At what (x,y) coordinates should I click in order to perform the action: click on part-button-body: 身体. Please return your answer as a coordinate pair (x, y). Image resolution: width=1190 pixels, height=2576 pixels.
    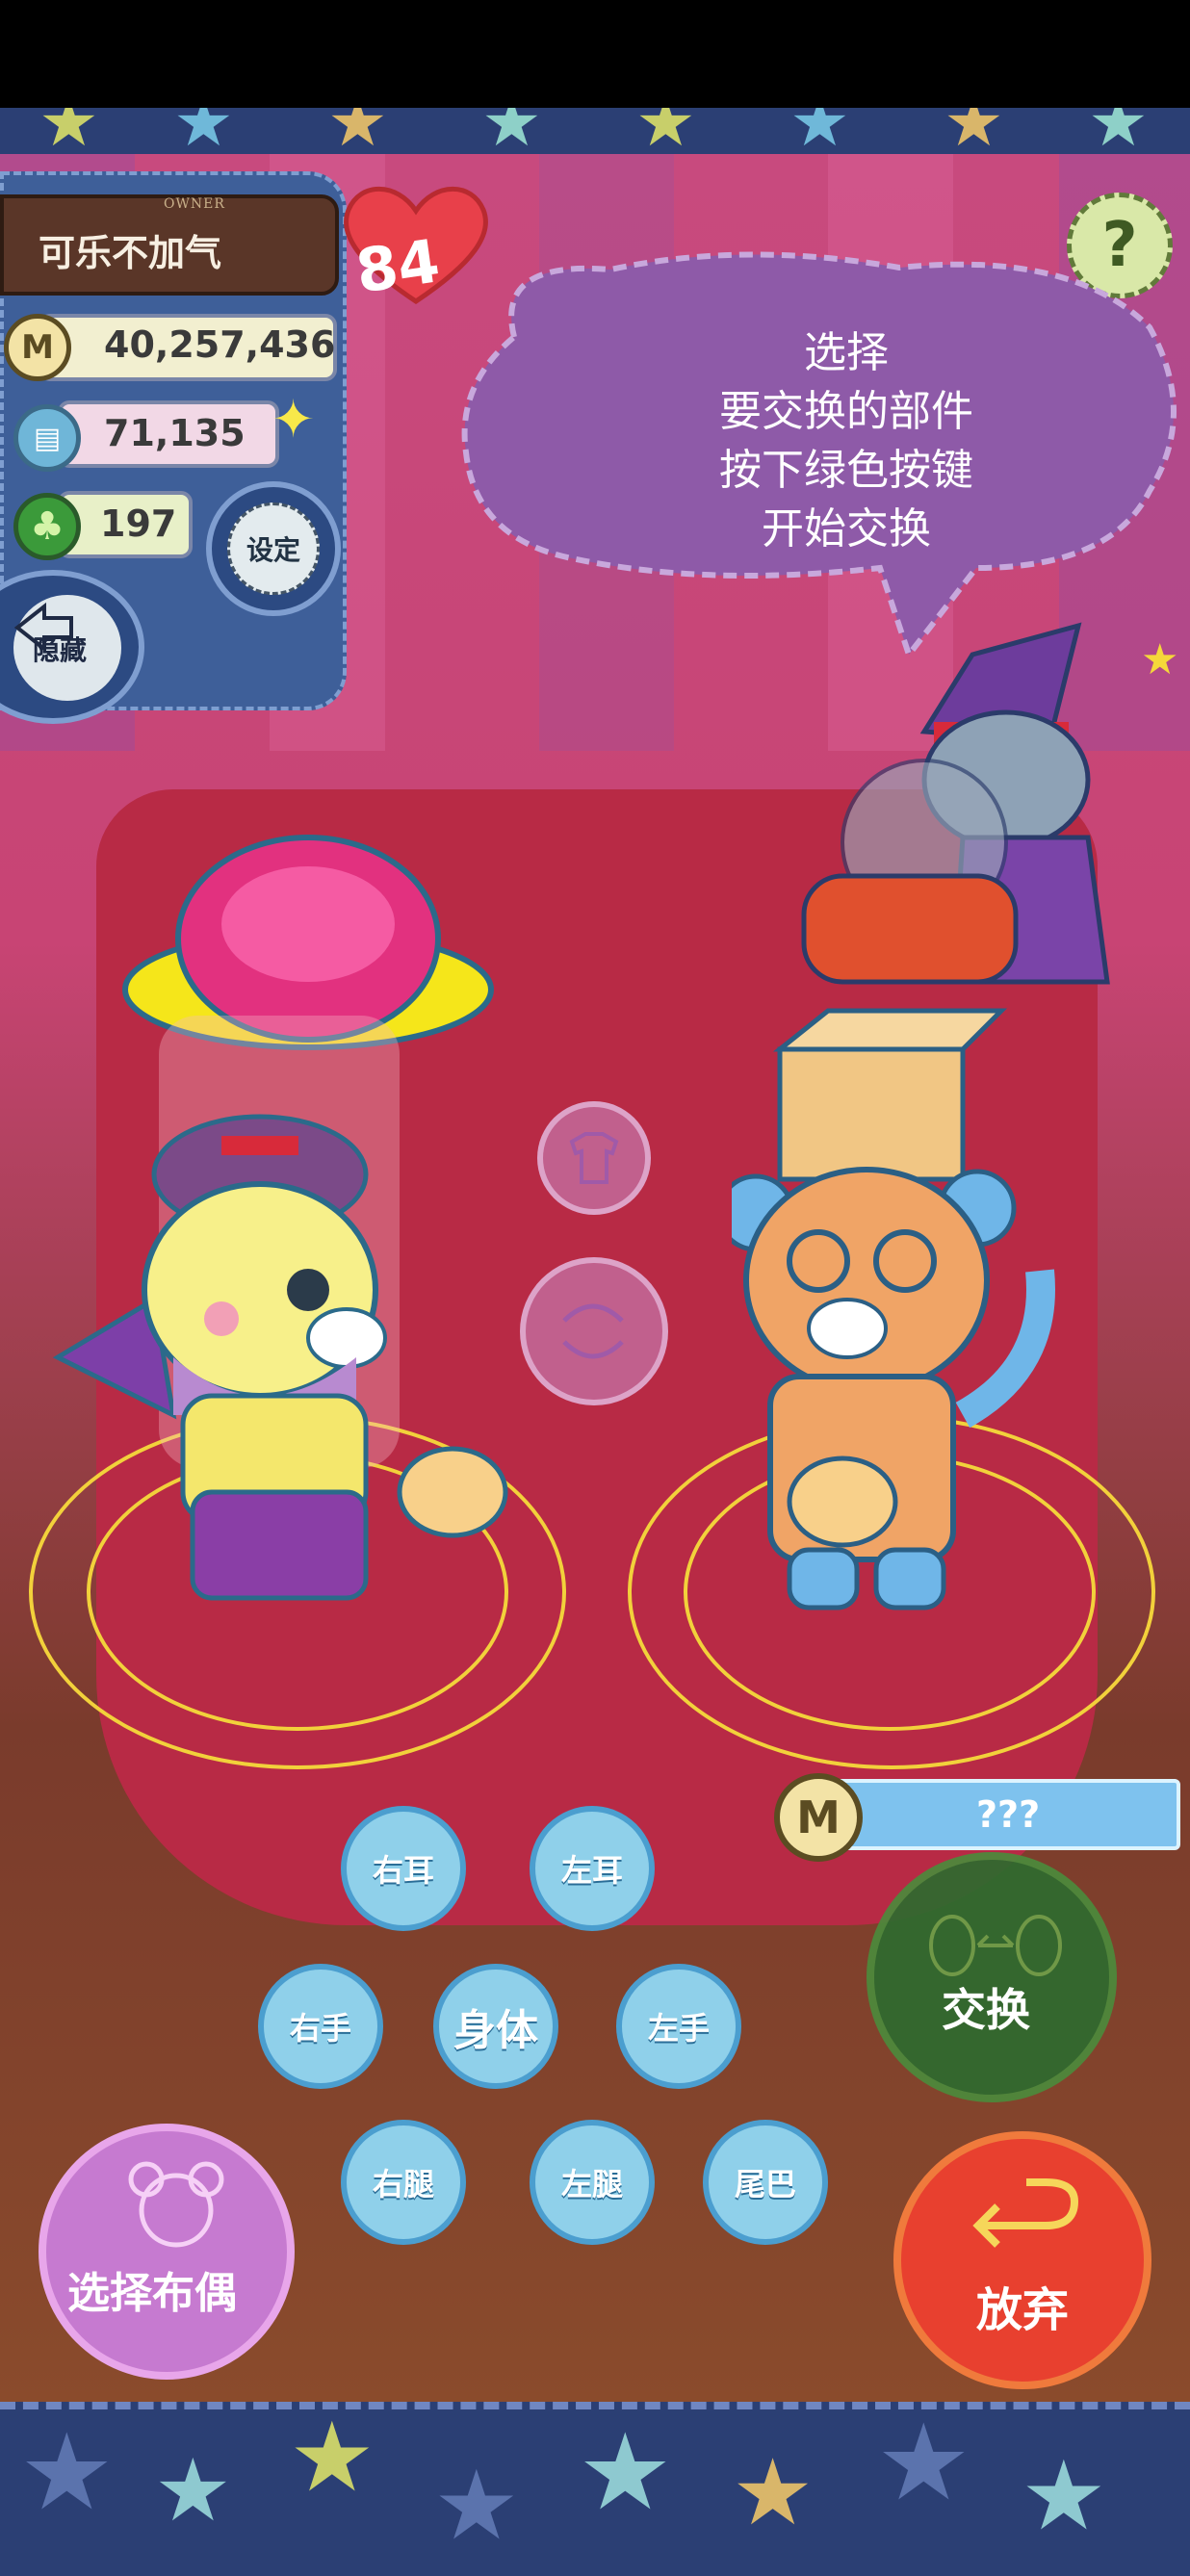
    Looking at the image, I should click on (496, 2026).